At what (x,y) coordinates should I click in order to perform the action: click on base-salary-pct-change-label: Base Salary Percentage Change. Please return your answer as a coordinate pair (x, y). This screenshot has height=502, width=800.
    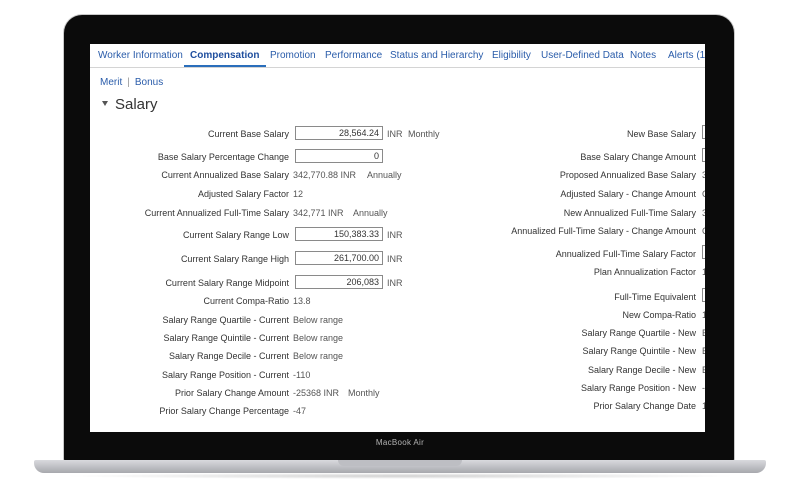
    Looking at the image, I should click on (223, 157).